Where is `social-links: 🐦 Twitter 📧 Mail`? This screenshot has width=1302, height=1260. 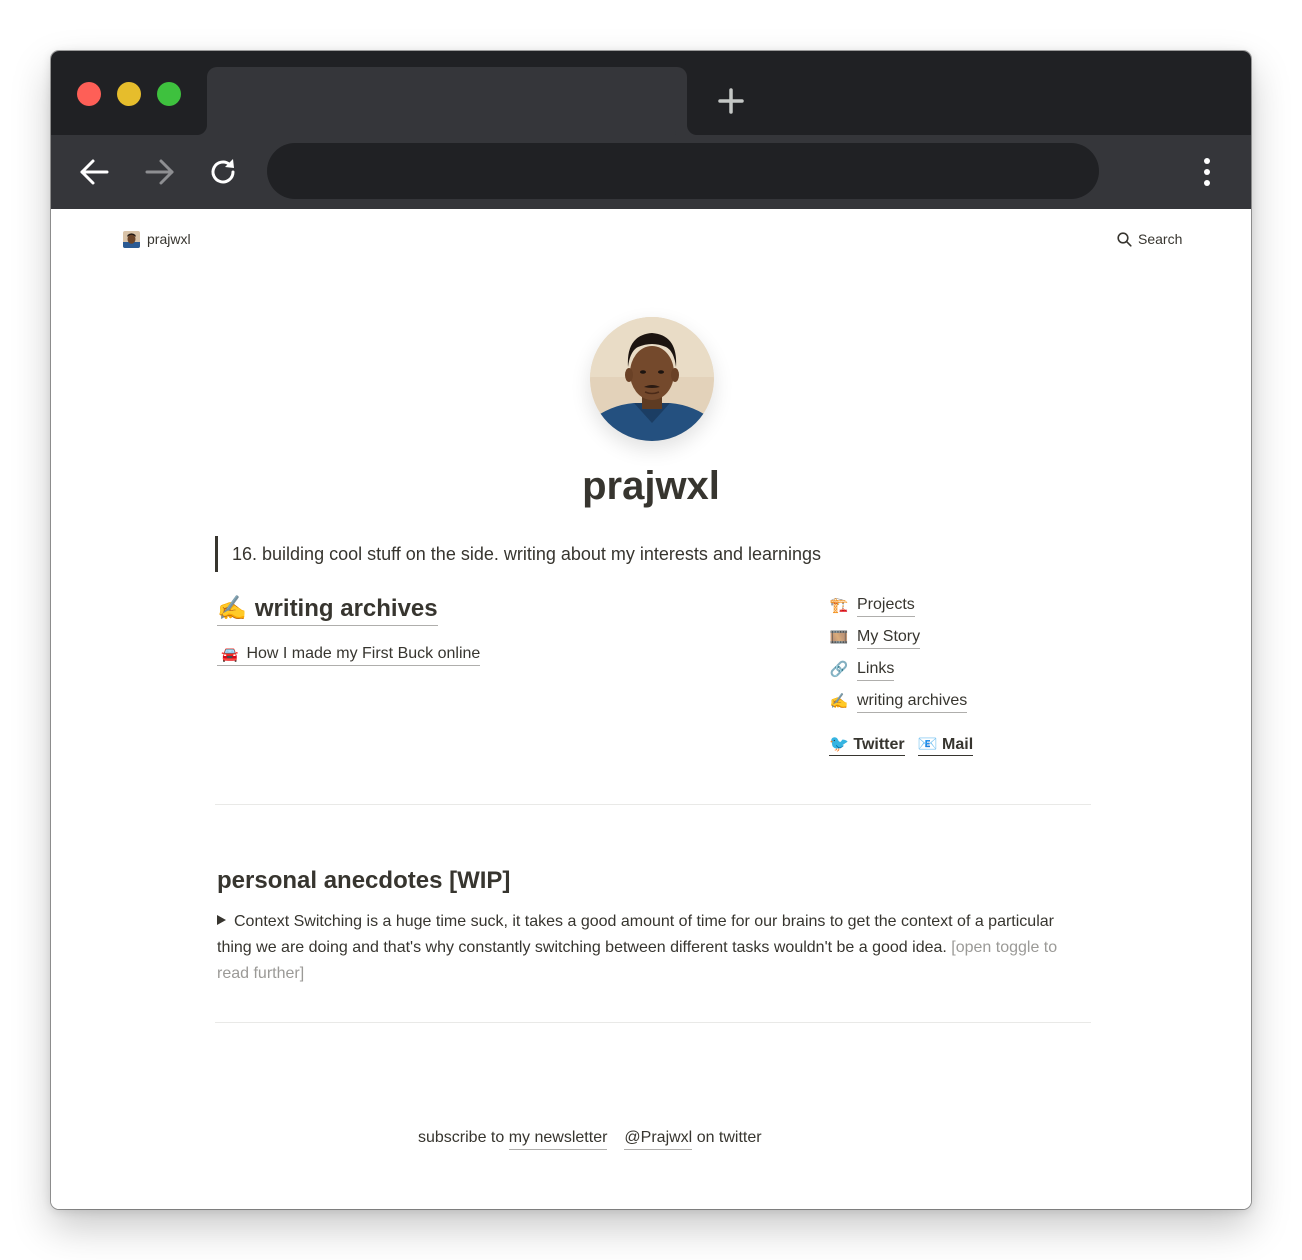 social-links: 🐦 Twitter 📧 Mail is located at coordinates (907, 745).